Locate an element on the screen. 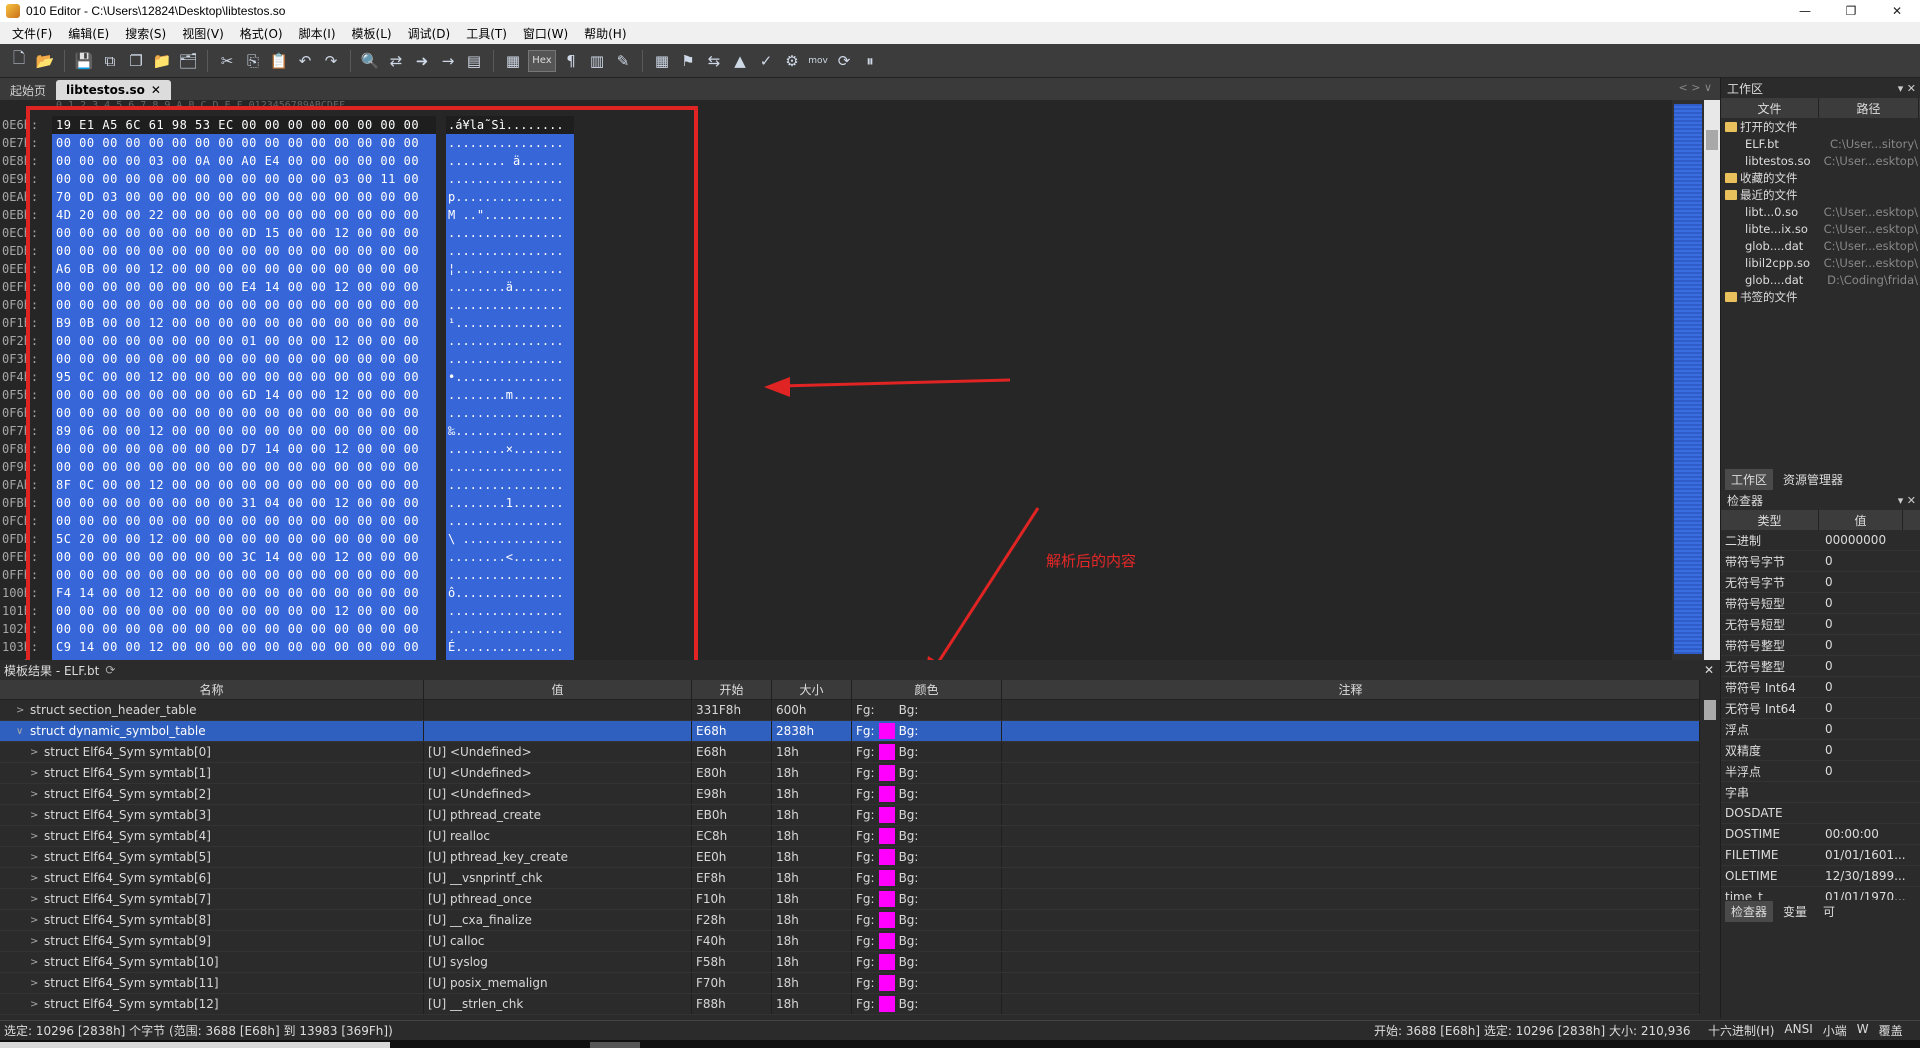 Image resolution: width=1920 pixels, height=1048 pixels. cut-icon: ✂ is located at coordinates (227, 61).